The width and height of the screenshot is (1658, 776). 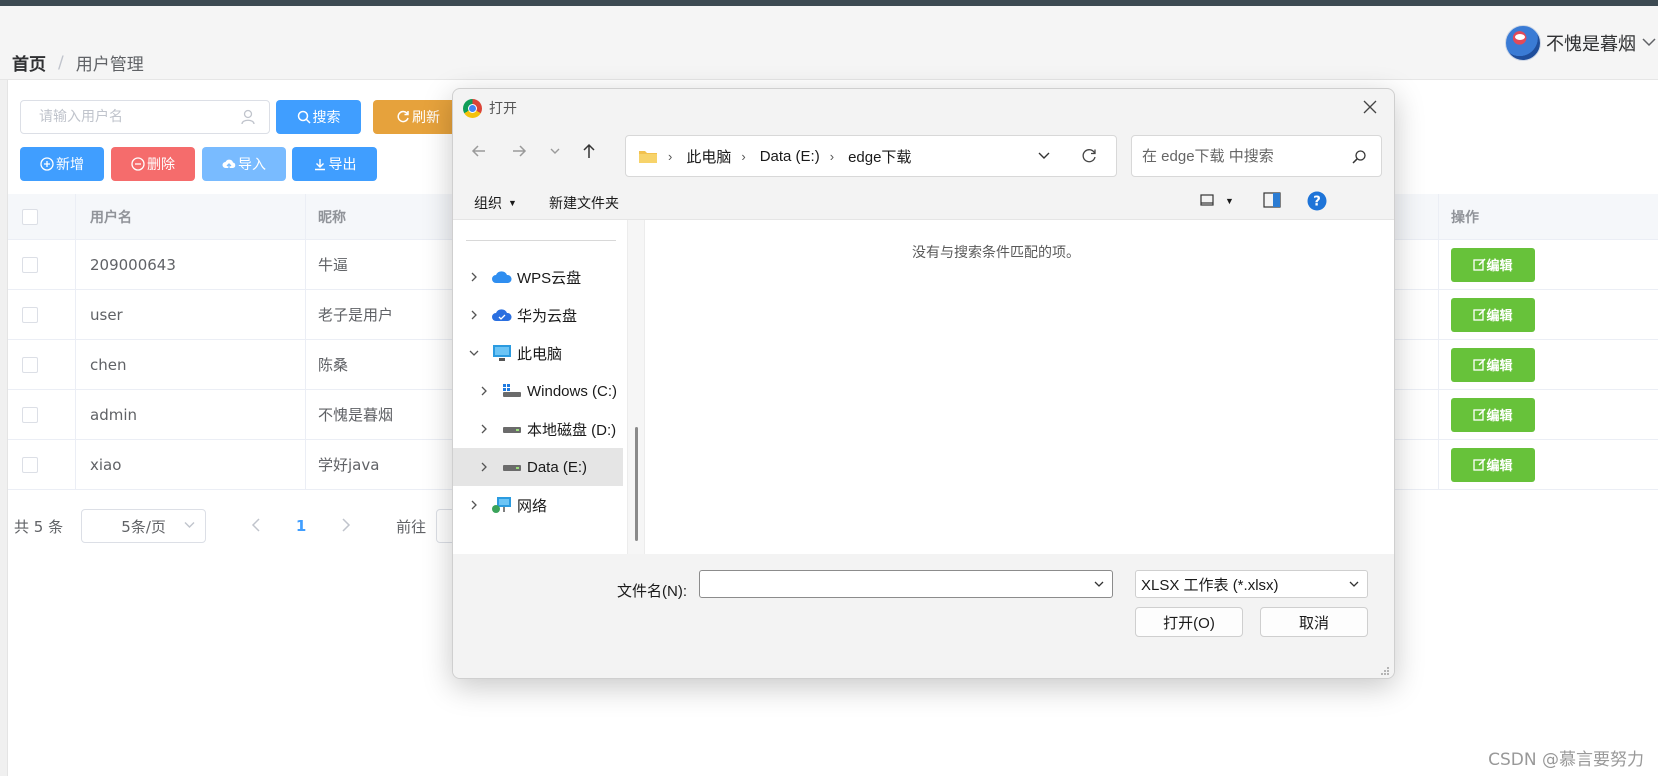 What do you see at coordinates (333, 365) in the screenshot?
I see `cell-nickname: 陈桑` at bounding box center [333, 365].